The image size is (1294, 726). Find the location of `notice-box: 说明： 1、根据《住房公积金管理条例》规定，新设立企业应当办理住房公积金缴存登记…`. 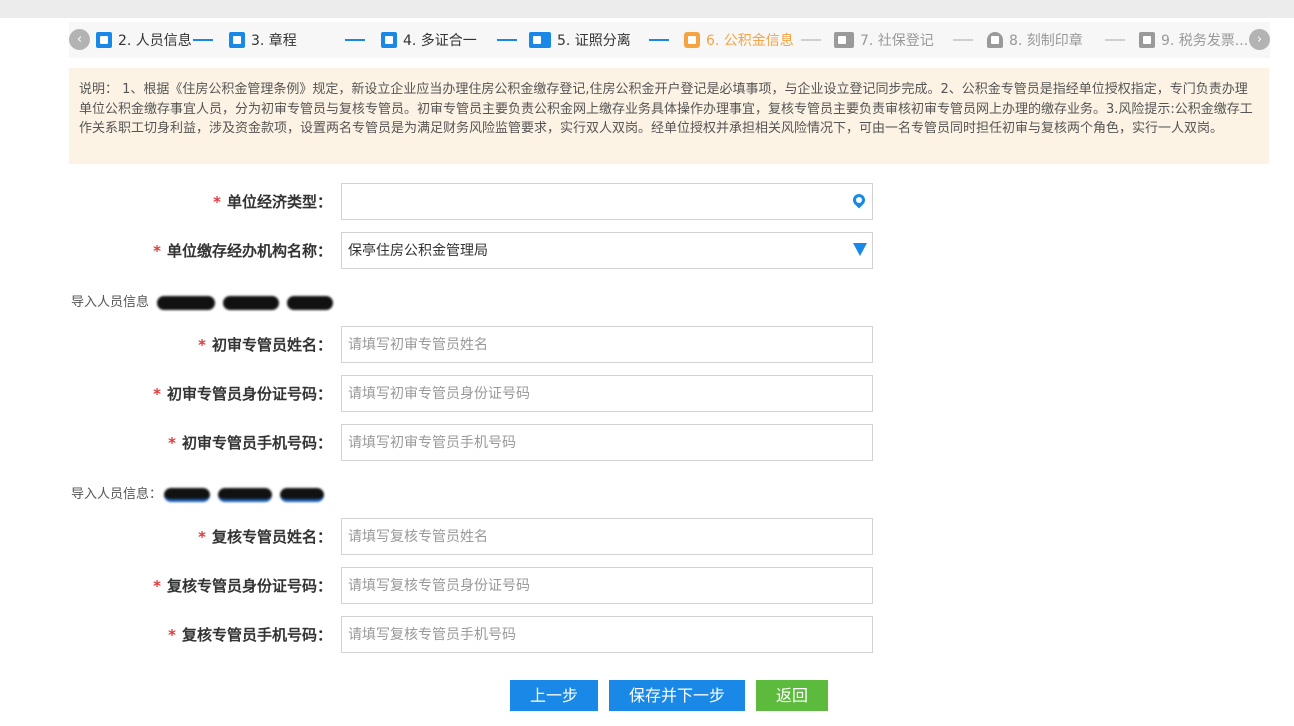

notice-box: 说明： 1、根据《住房公积金管理条例》规定，新设立企业应当办理住房公积金缴存登记… is located at coordinates (669, 116).